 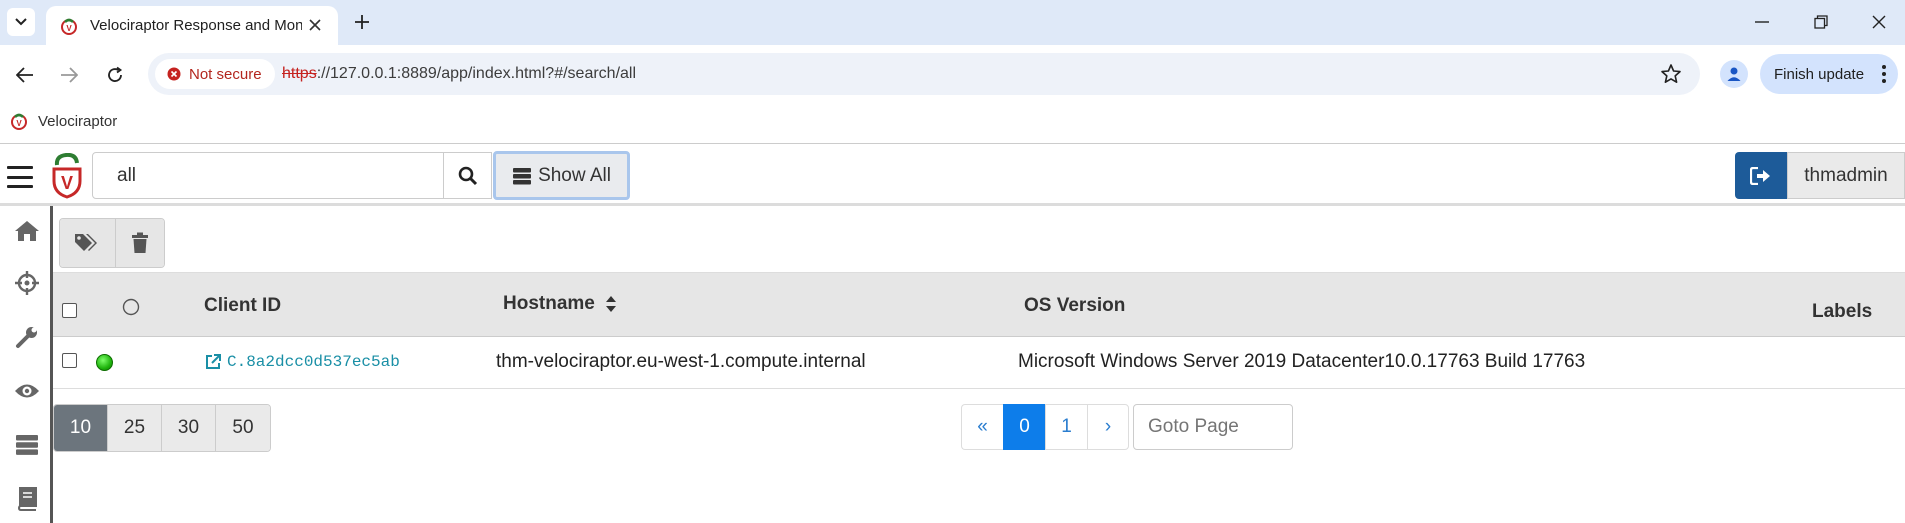 What do you see at coordinates (196, 25) in the screenshot?
I see `tab-title: Velociraptor Response and Monitoring` at bounding box center [196, 25].